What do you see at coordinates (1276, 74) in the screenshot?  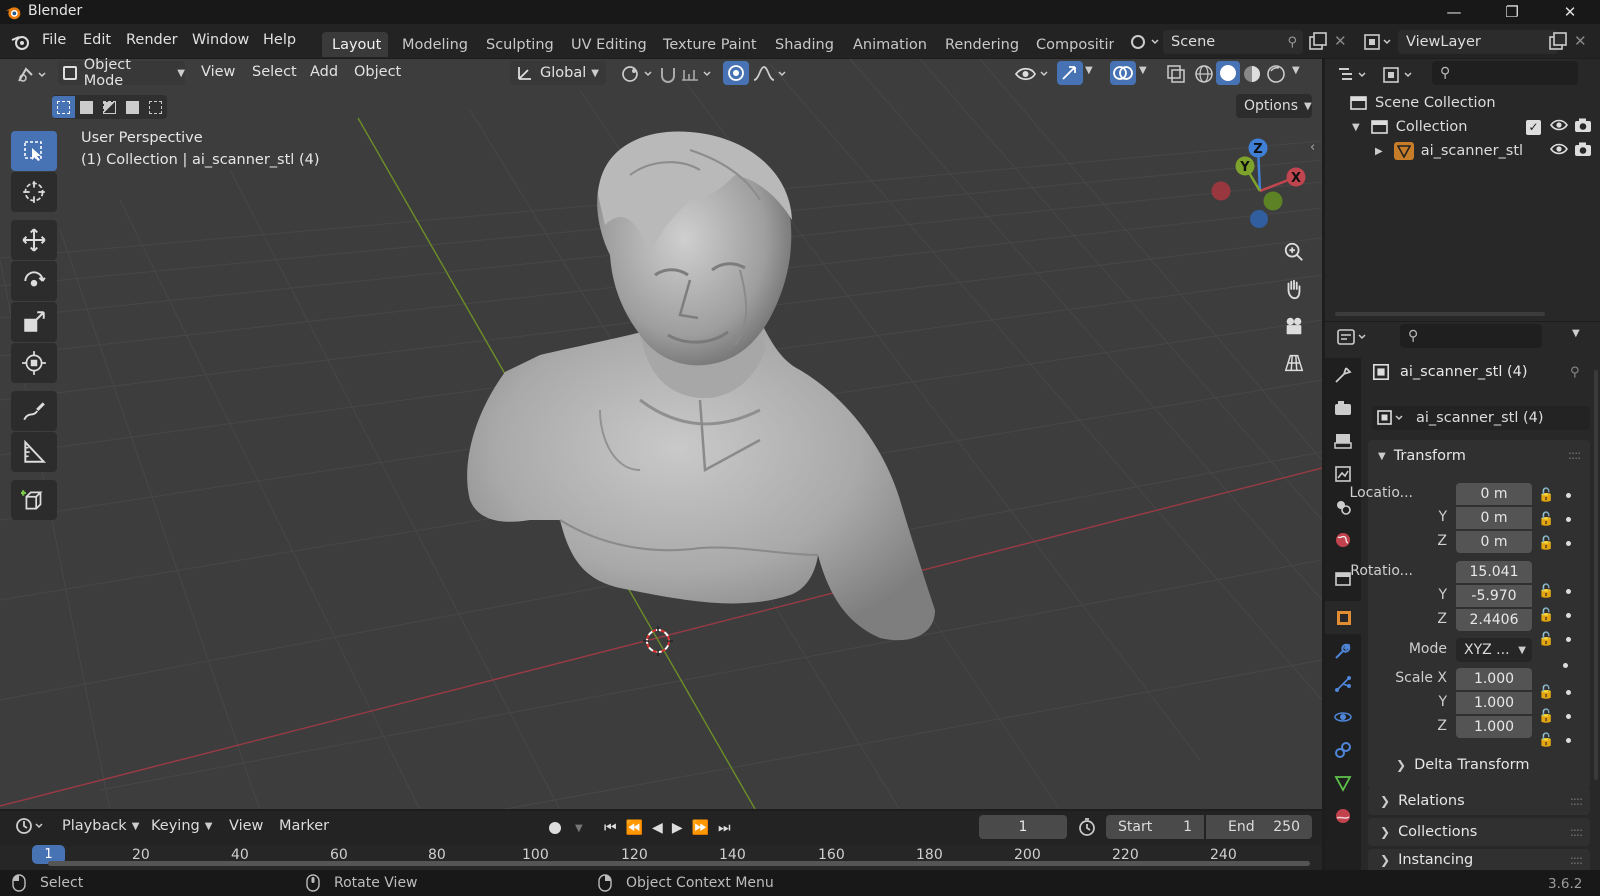 I see `rendered-shading-icon` at bounding box center [1276, 74].